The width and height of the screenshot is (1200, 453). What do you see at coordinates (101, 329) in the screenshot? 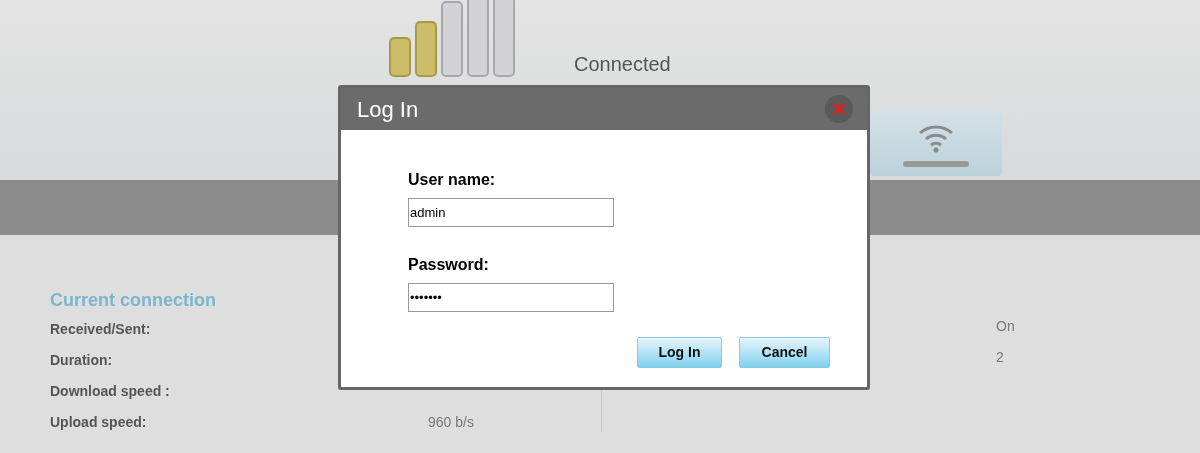
I see `info-label: Received/Sent:` at bounding box center [101, 329].